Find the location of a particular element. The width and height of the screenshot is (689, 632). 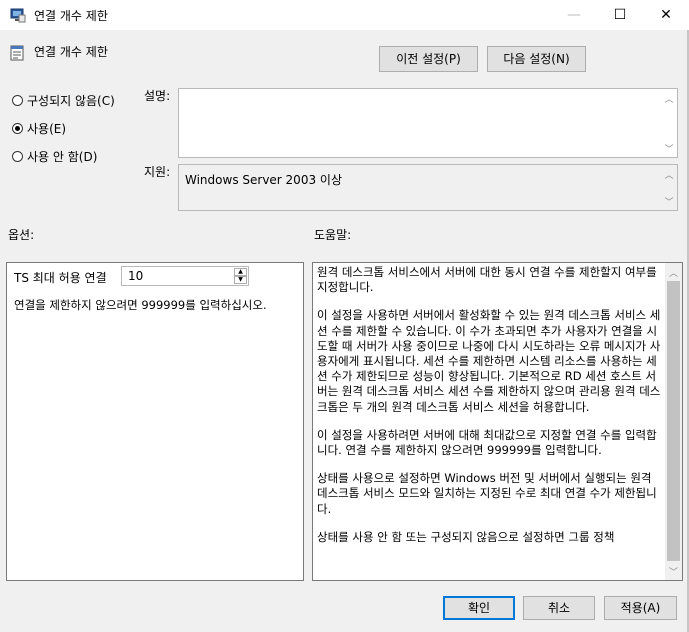

supported-box: Windows Server 2003 이상 ︿ ﹀ is located at coordinates (428, 187).